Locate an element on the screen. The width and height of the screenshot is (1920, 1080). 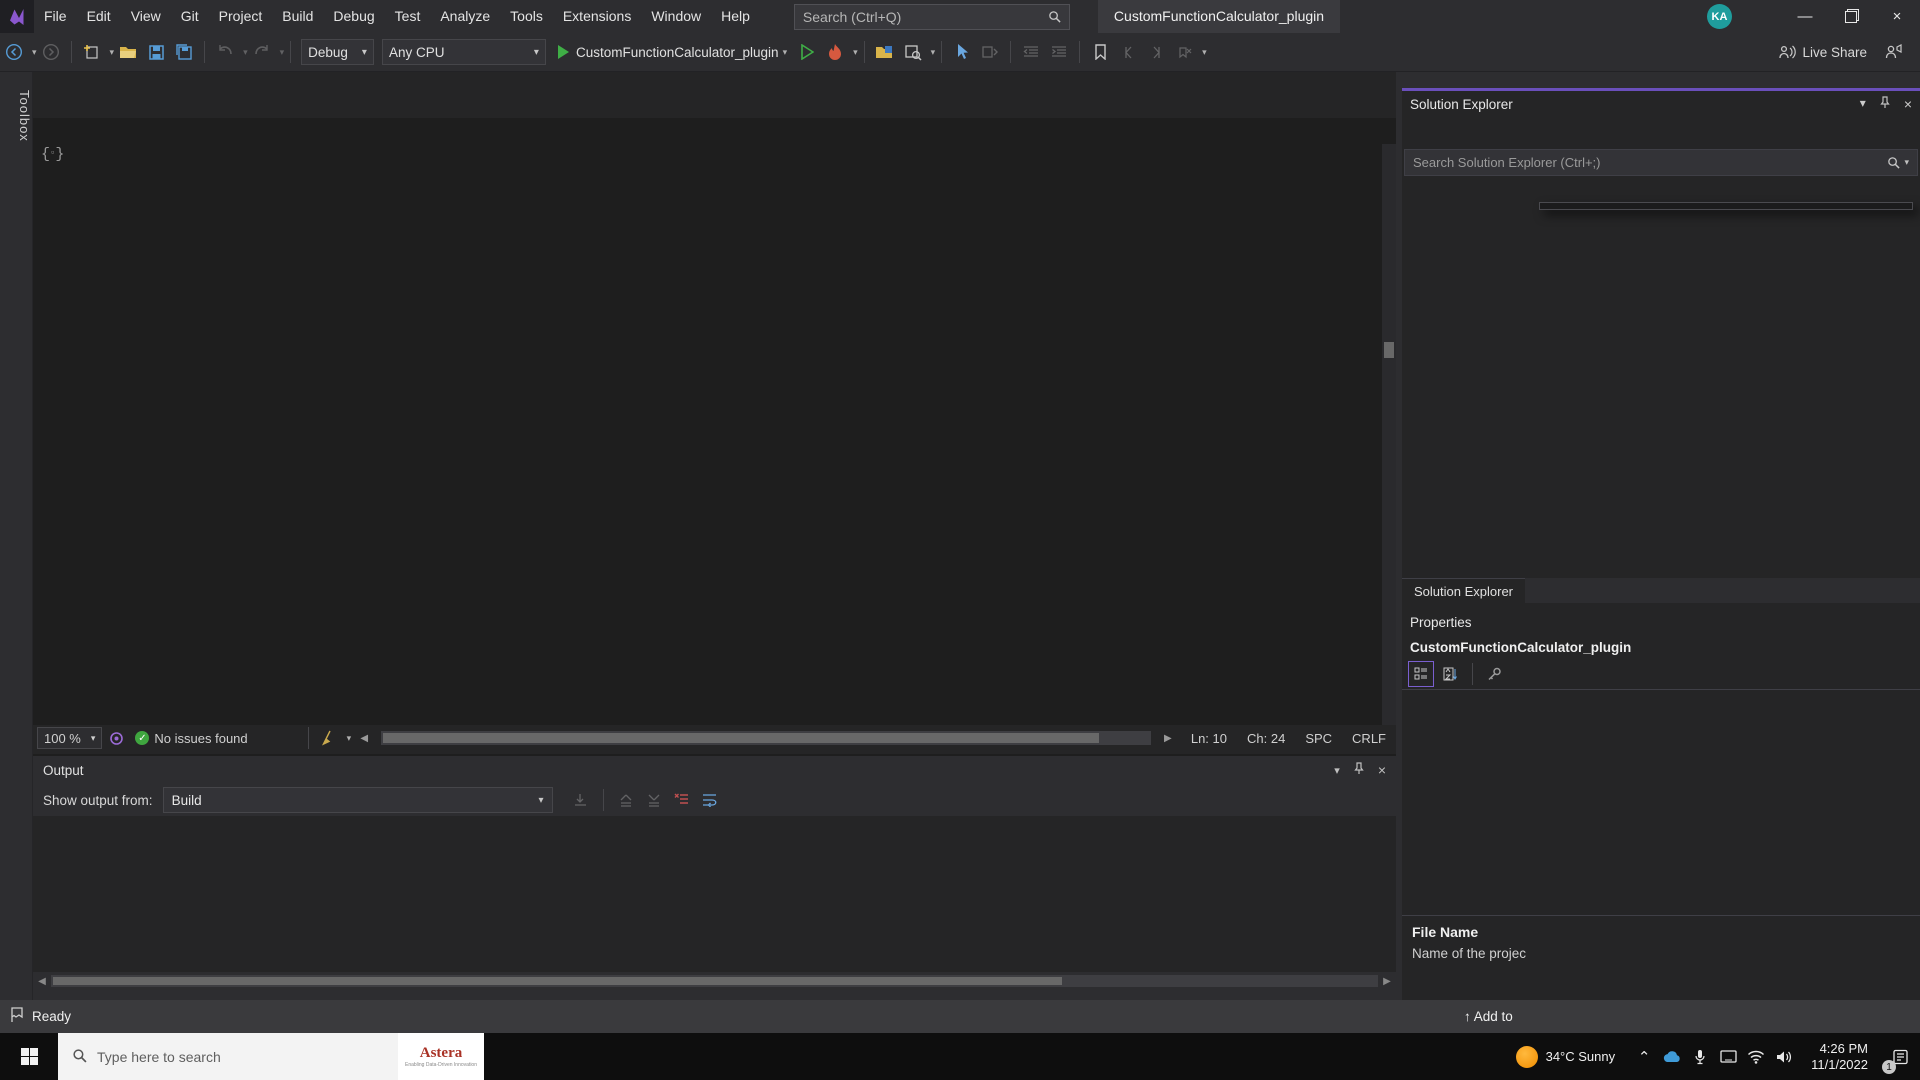
find-message-icon is located at coordinates (581, 800).